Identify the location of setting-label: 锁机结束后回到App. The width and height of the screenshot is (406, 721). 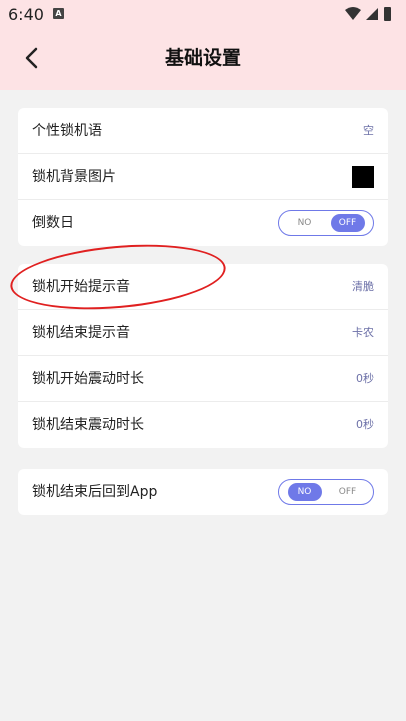
(95, 492).